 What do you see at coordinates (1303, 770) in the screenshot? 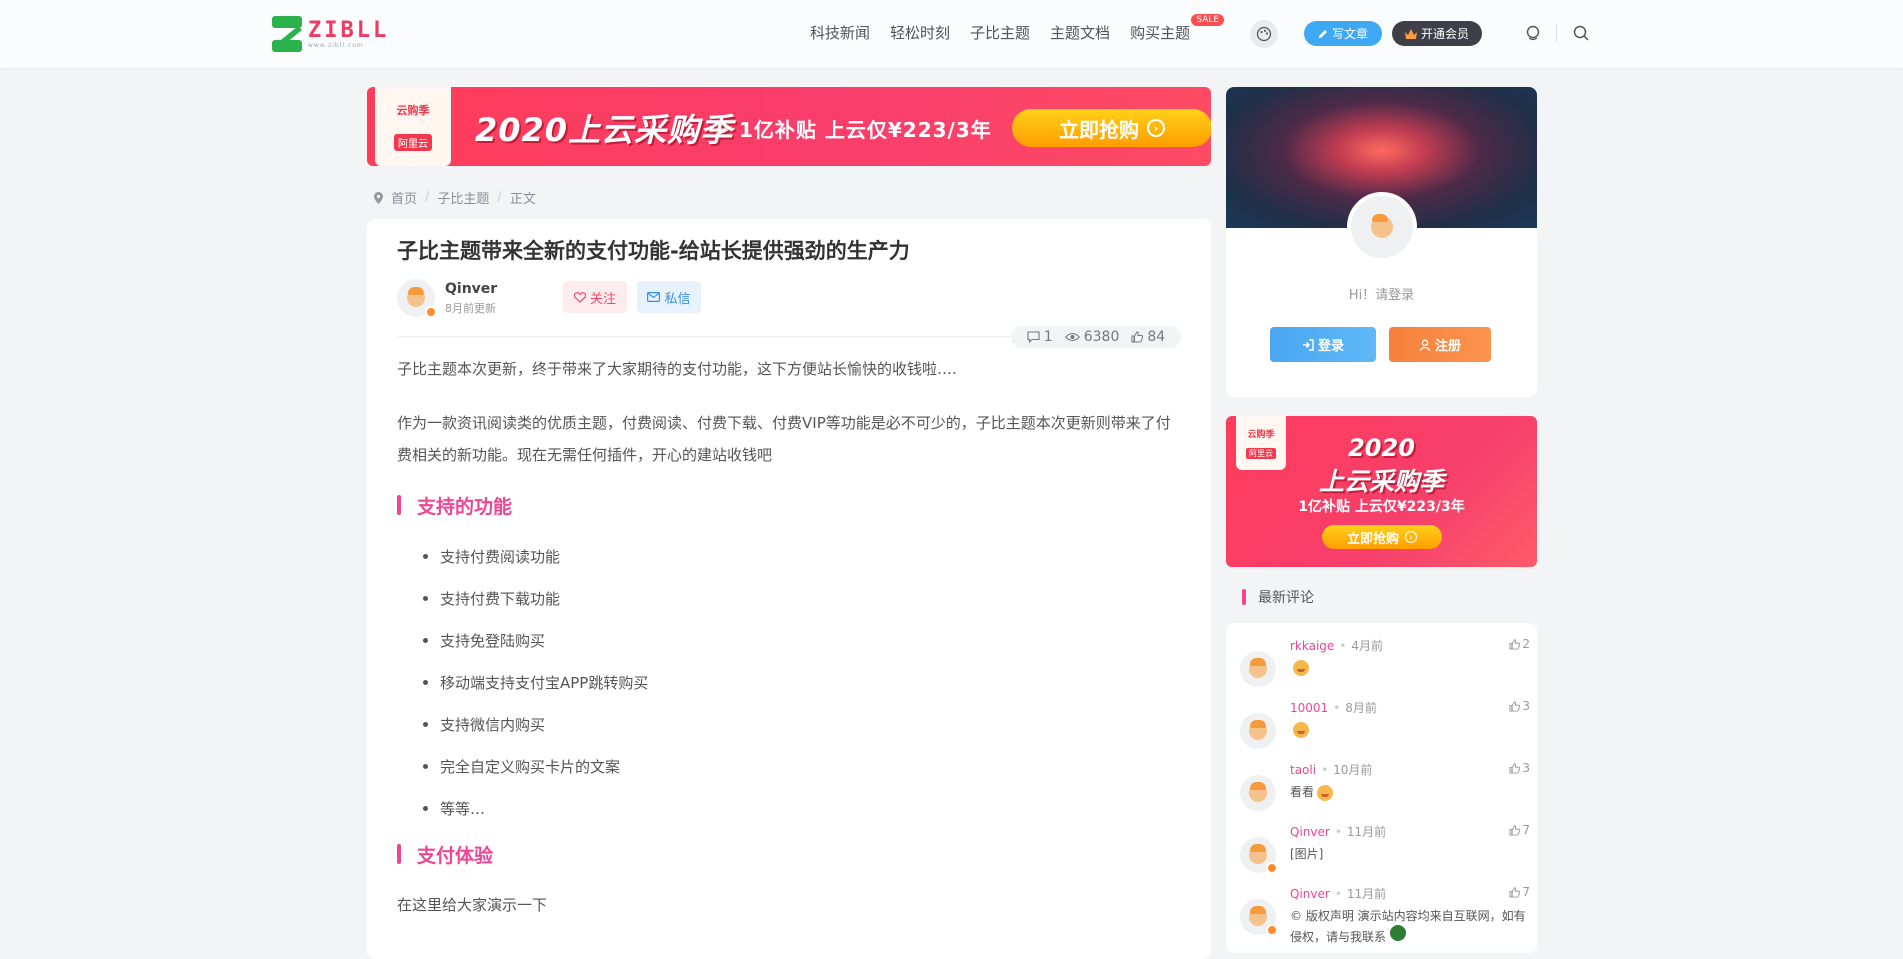
I see `commenter-name: taoli` at bounding box center [1303, 770].